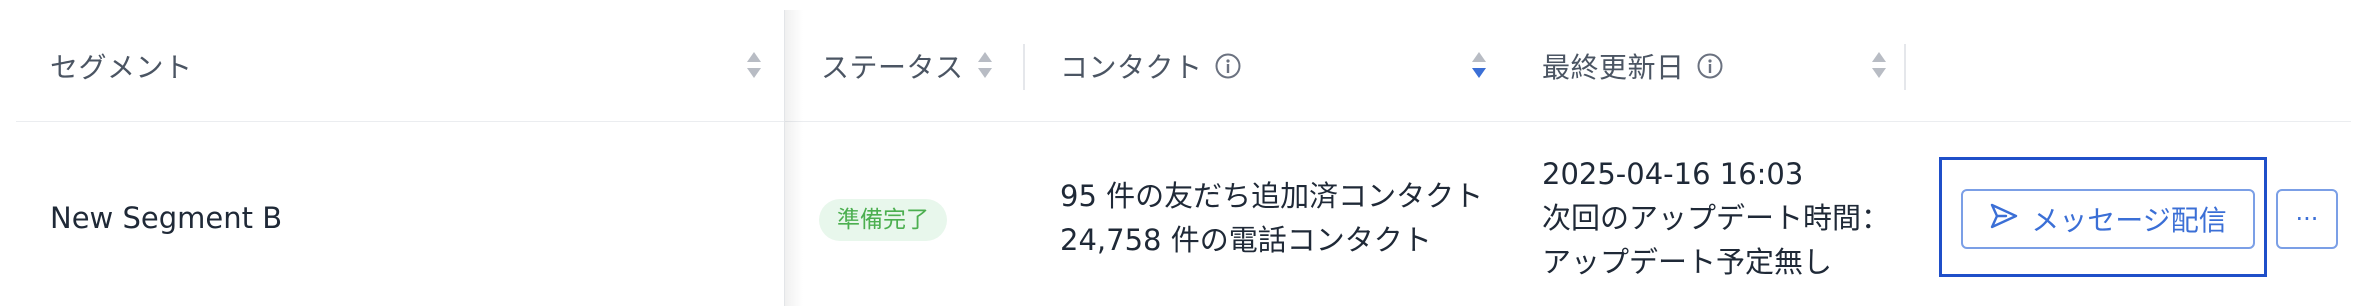 The width and height of the screenshot is (2365, 306). I want to click on sort-icon-active, so click(1479, 65).